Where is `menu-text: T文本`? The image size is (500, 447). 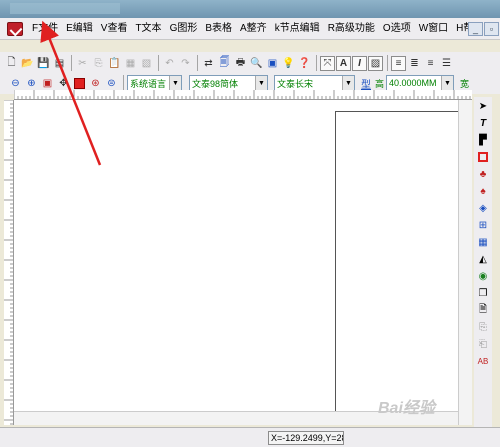
menu-text: T文本 is located at coordinates (148, 29).